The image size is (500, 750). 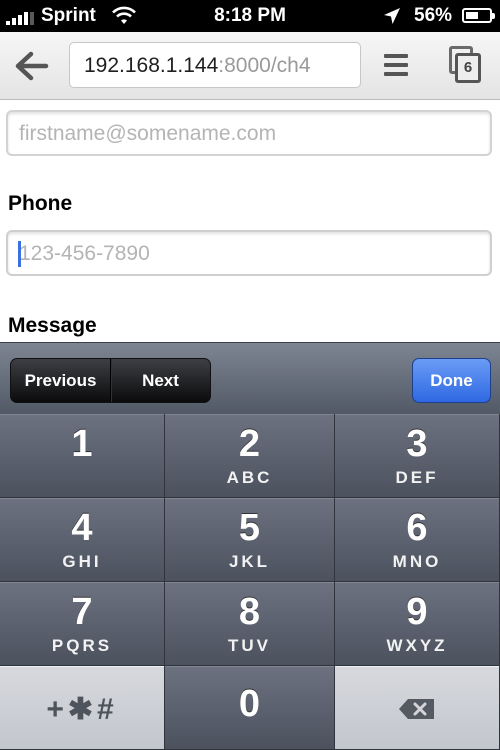 I want to click on key-digit: 2, so click(x=249, y=444).